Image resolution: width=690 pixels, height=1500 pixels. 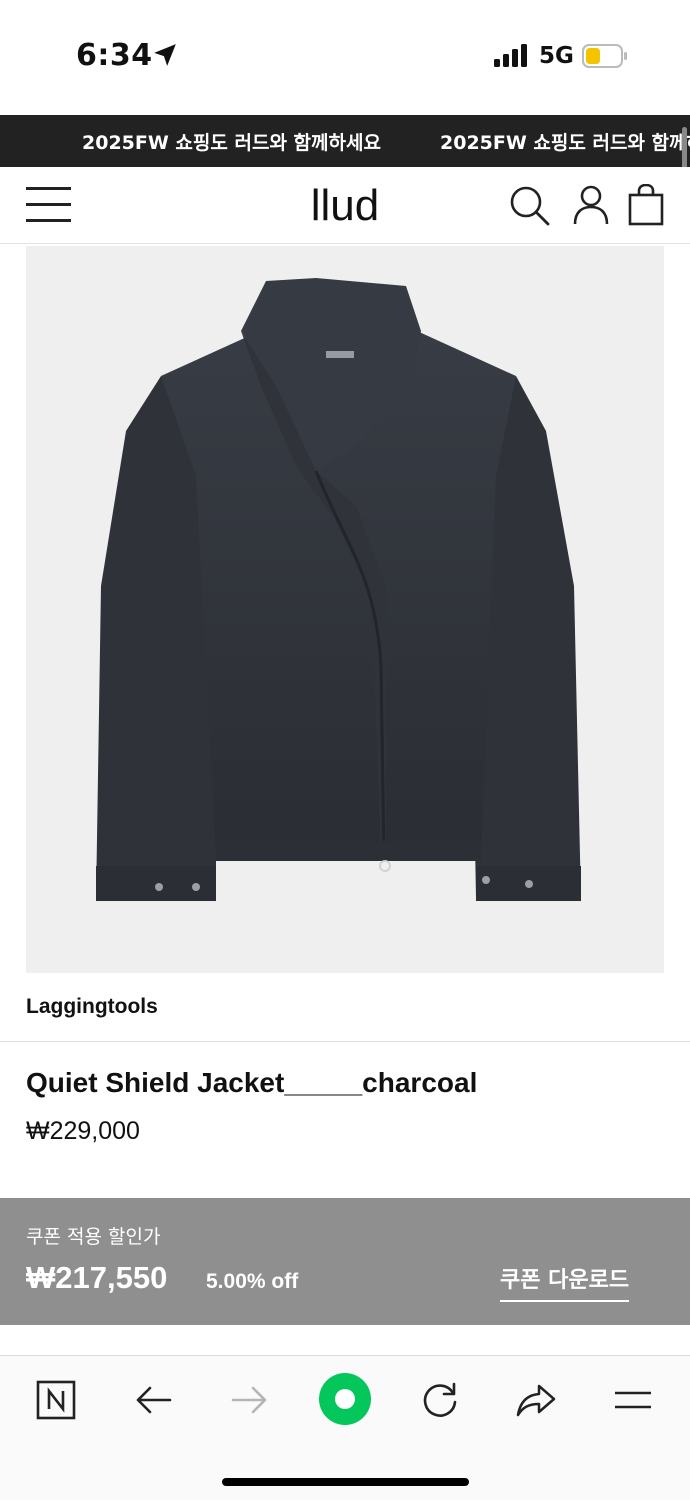 I want to click on coupon-label: 쿠폰 적용 할인가, so click(x=93, y=1237).